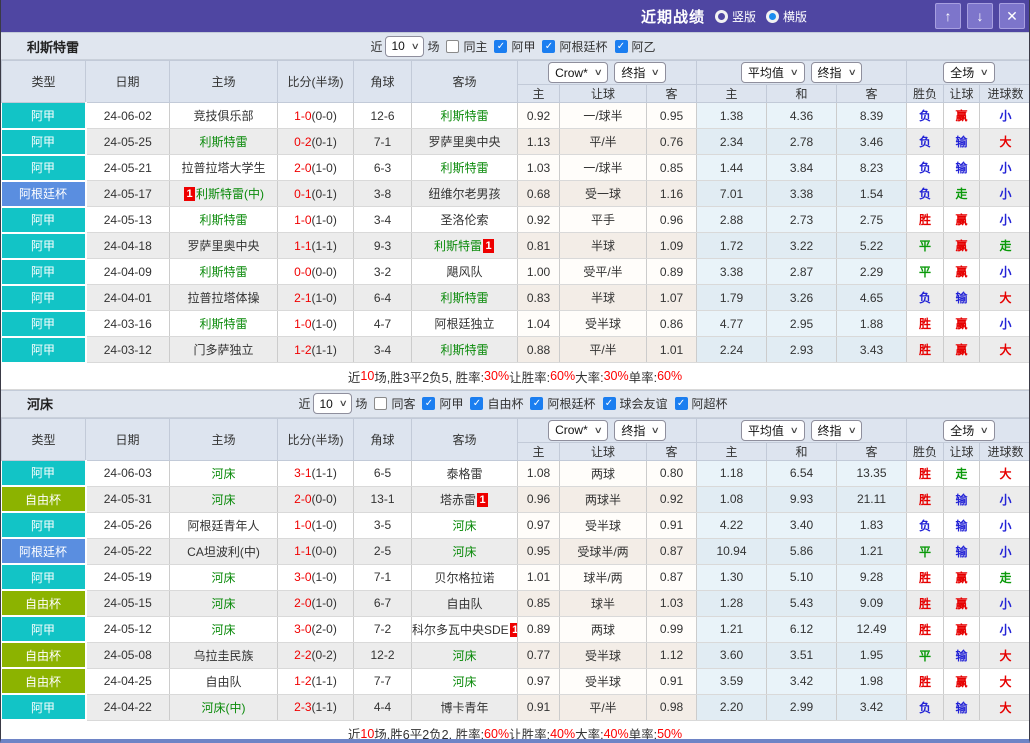 The image size is (1030, 743). What do you see at coordinates (731, 707) in the screenshot?
I see `avg-home: 2.20` at bounding box center [731, 707].